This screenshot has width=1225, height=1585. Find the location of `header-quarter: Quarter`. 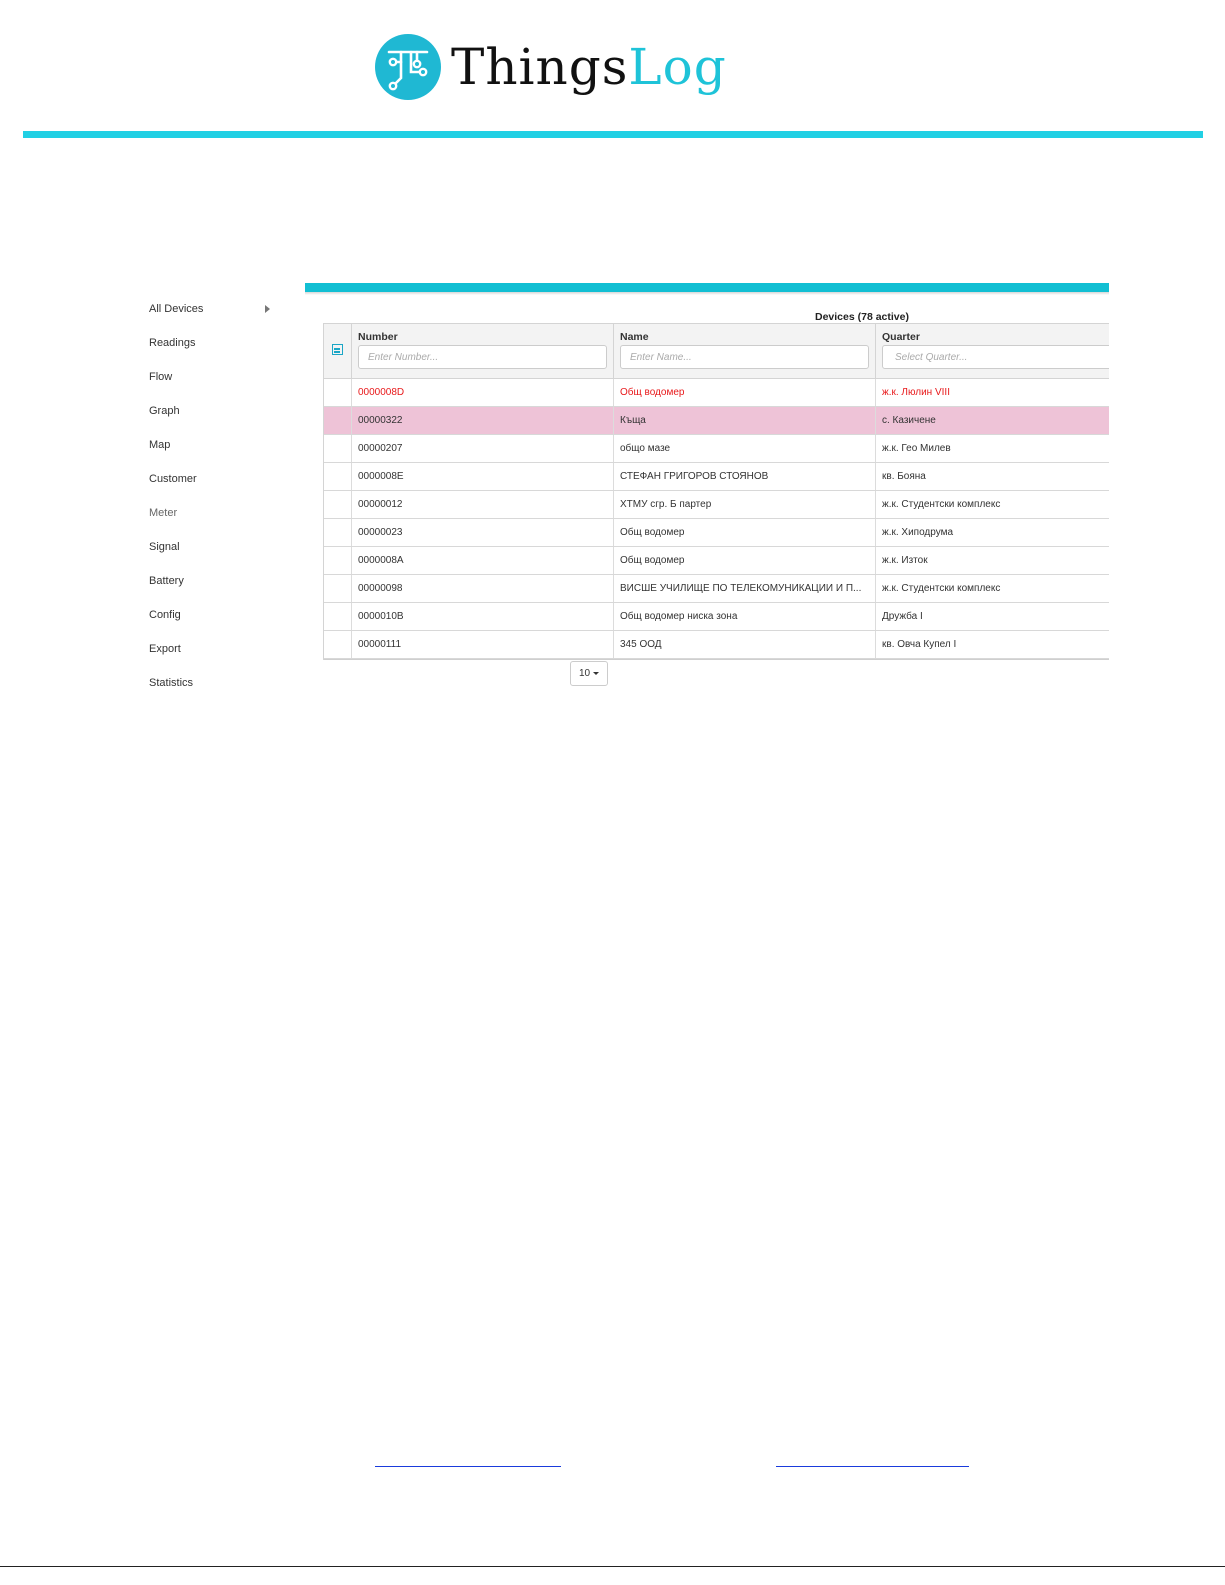

header-quarter: Quarter is located at coordinates (992, 351).